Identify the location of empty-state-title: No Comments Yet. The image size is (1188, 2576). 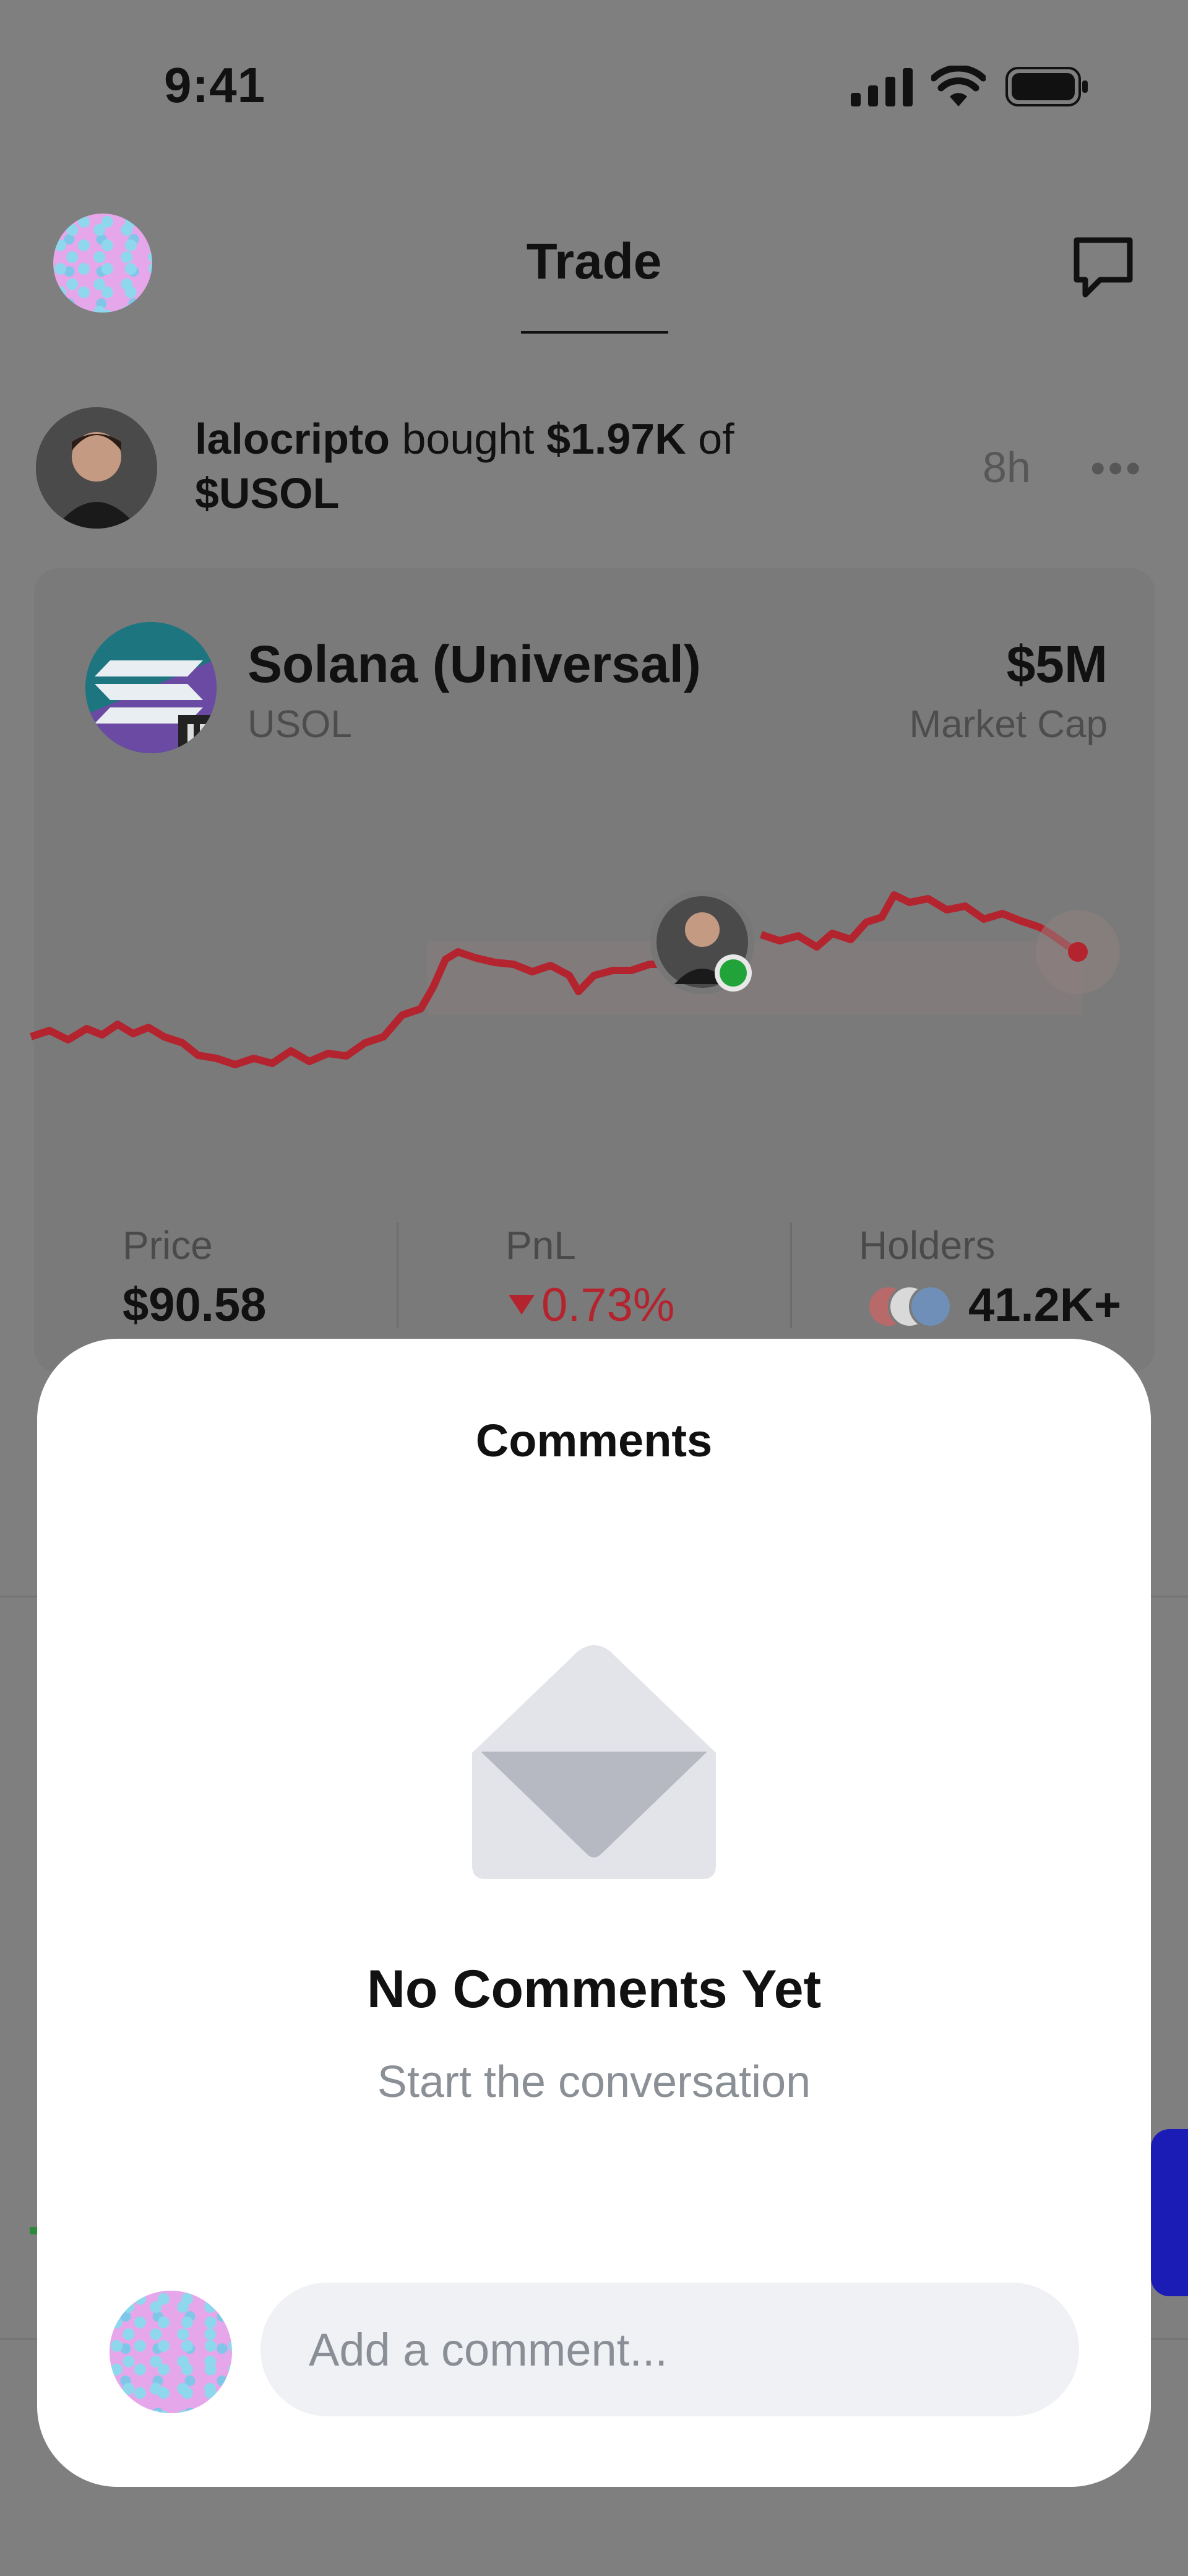
(594, 1989).